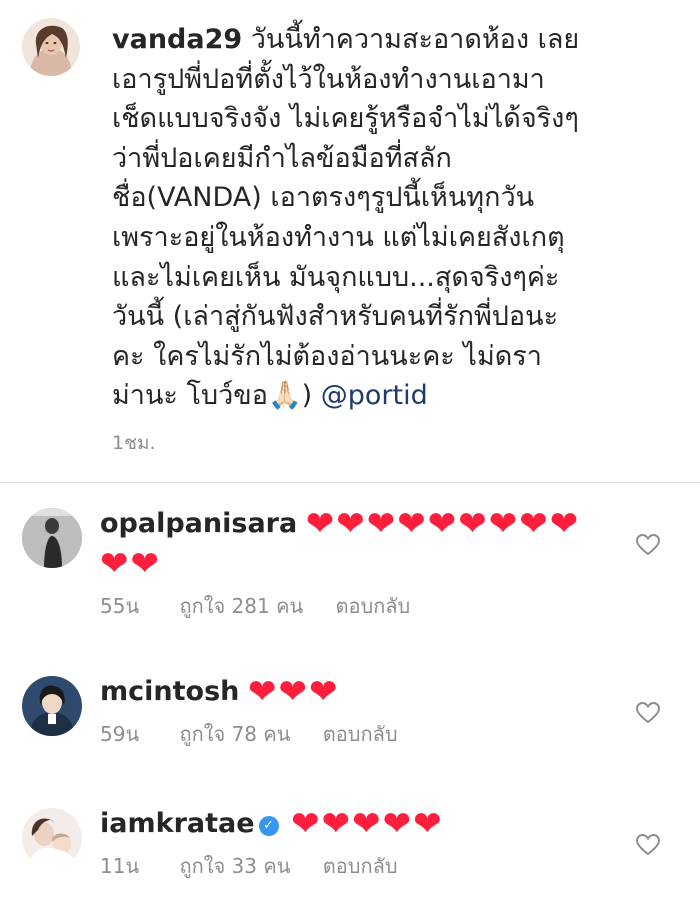 Image resolution: width=700 pixels, height=904 pixels. I want to click on poster-avatar-image, so click(51, 47).